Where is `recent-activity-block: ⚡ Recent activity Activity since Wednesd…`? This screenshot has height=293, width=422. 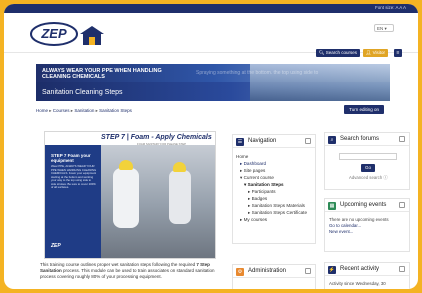
recent-activity-block: ⚡ Recent activity Activity since Wednesd… is located at coordinates (367, 275).